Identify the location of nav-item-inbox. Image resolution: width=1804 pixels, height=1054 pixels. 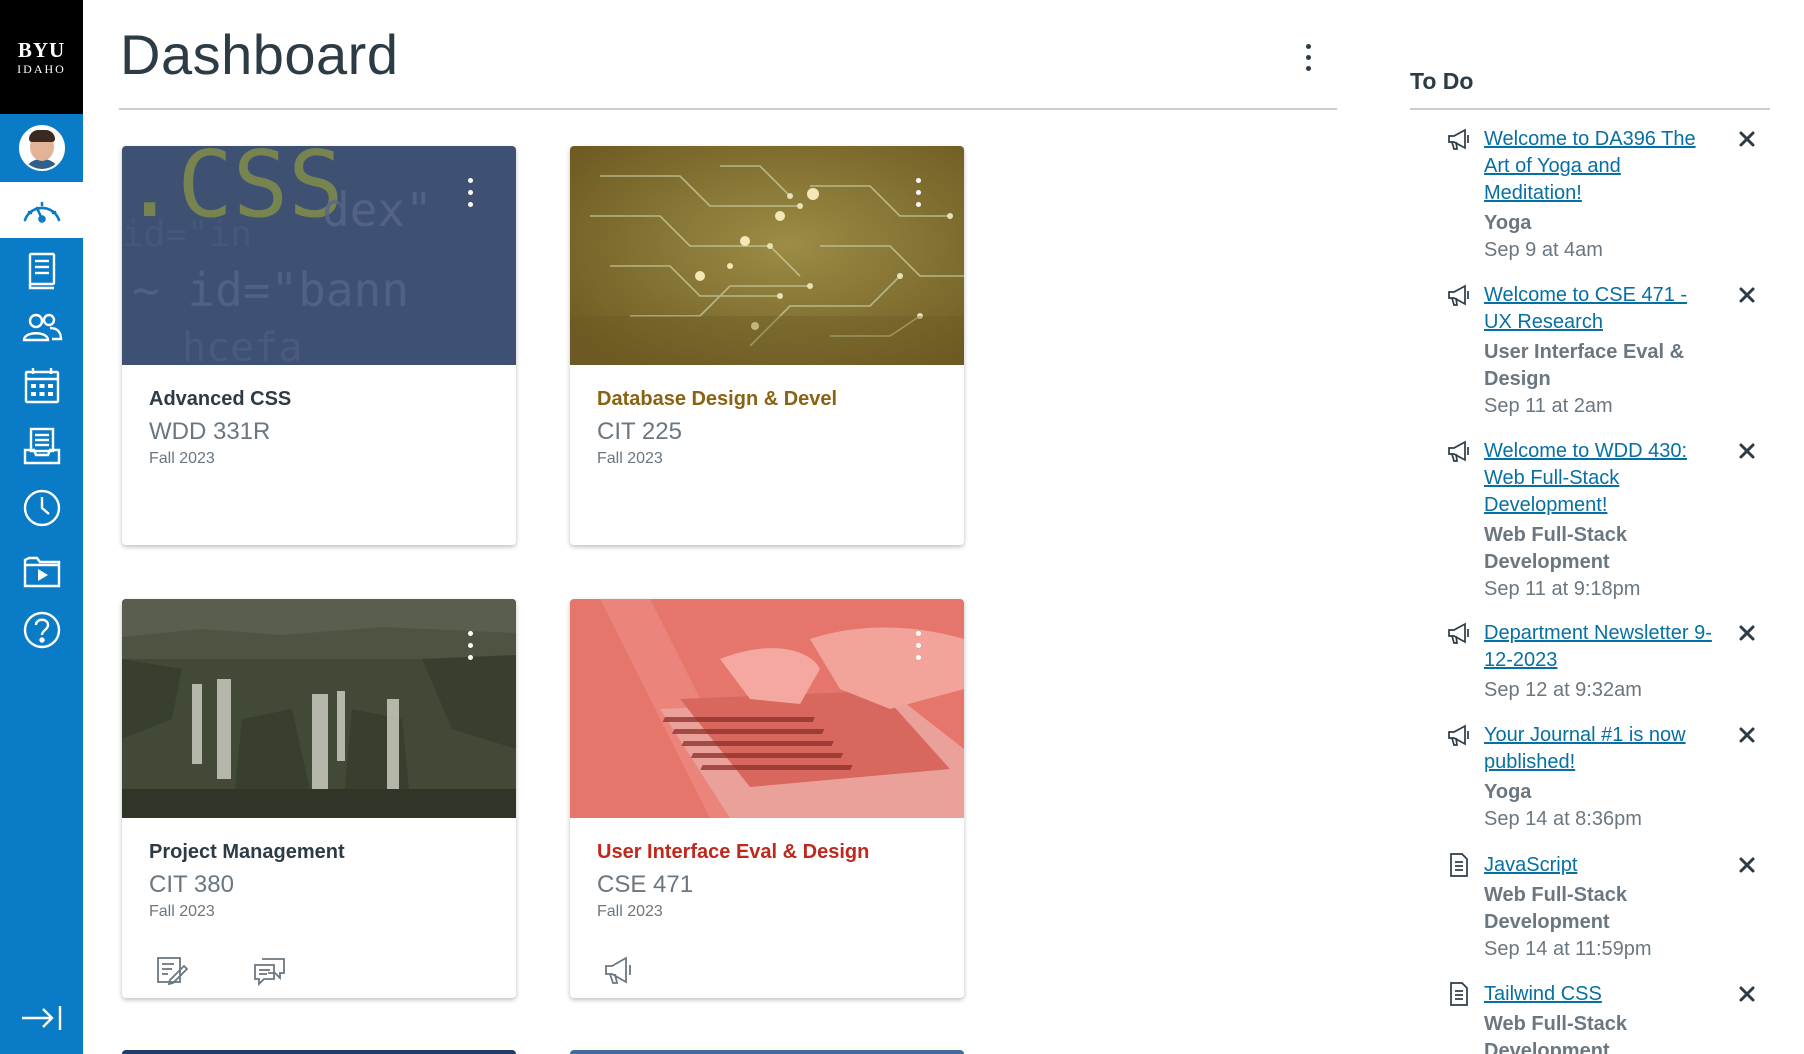
(42, 446).